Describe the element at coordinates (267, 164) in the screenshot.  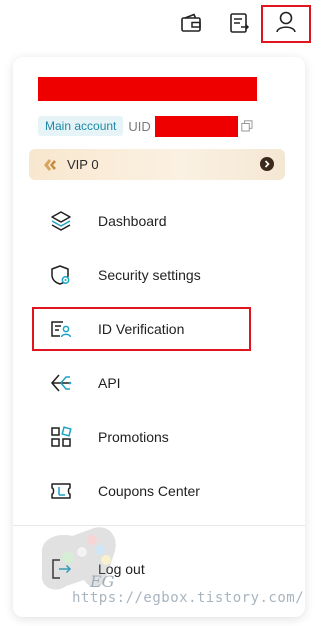
I see `chevron-right-icon` at that location.